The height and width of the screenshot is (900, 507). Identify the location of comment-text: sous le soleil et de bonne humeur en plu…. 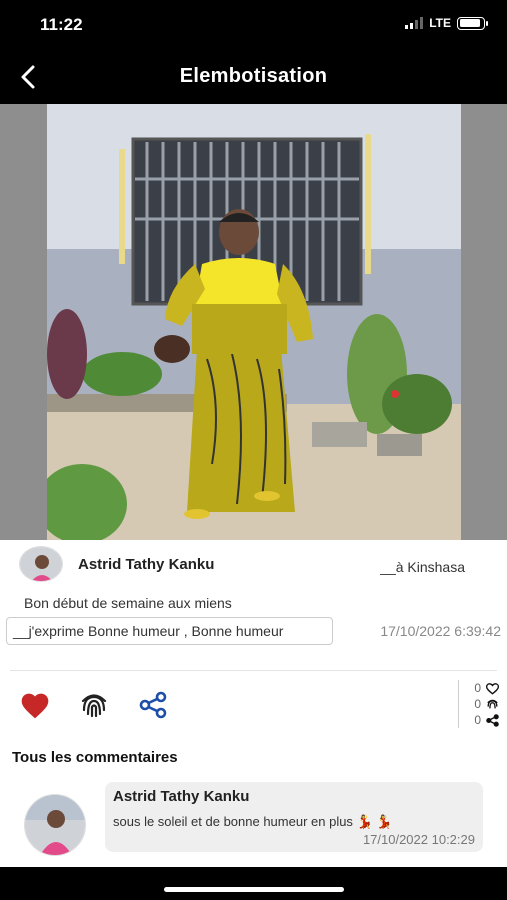
(253, 821).